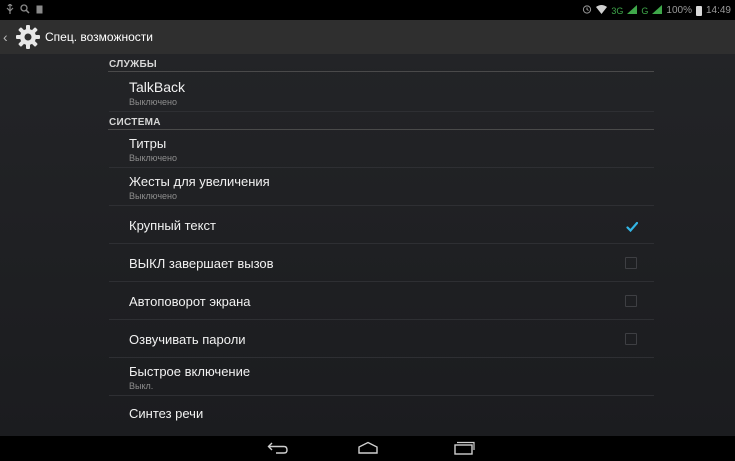 This screenshot has height=461, width=735. I want to click on usb-icon, so click(10, 10).